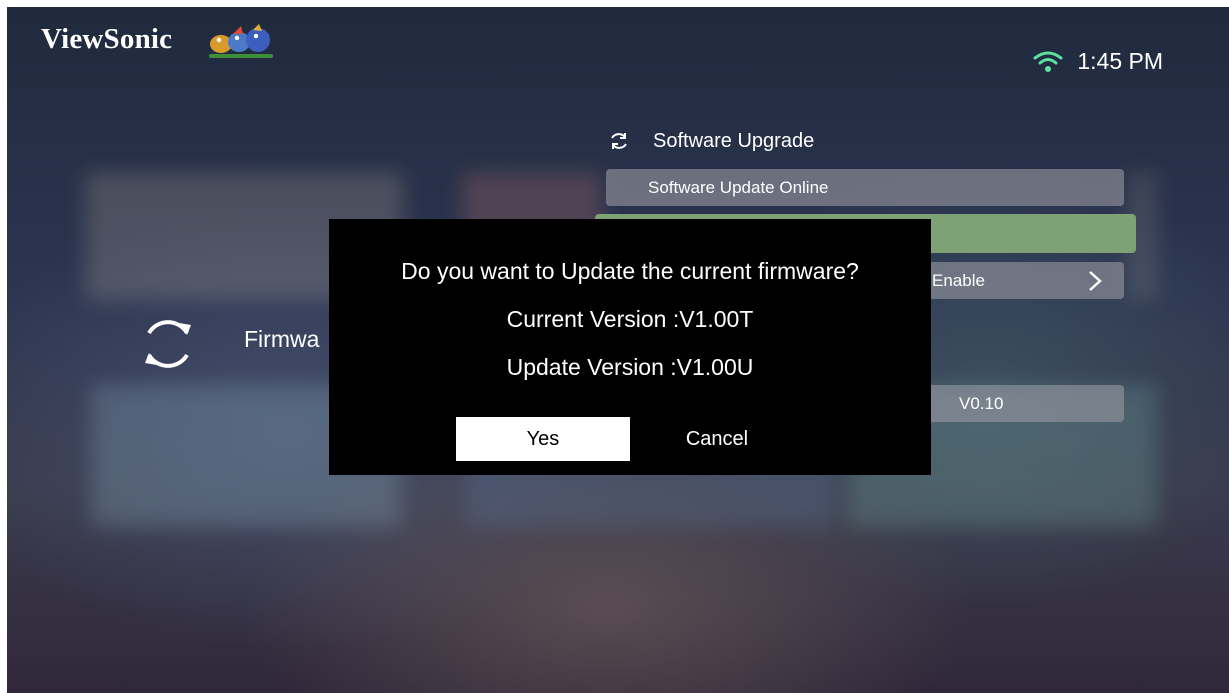 The width and height of the screenshot is (1229, 693). Describe the element at coordinates (630, 367) in the screenshot. I see `update-version-text: Update Version :V1.00U` at that location.